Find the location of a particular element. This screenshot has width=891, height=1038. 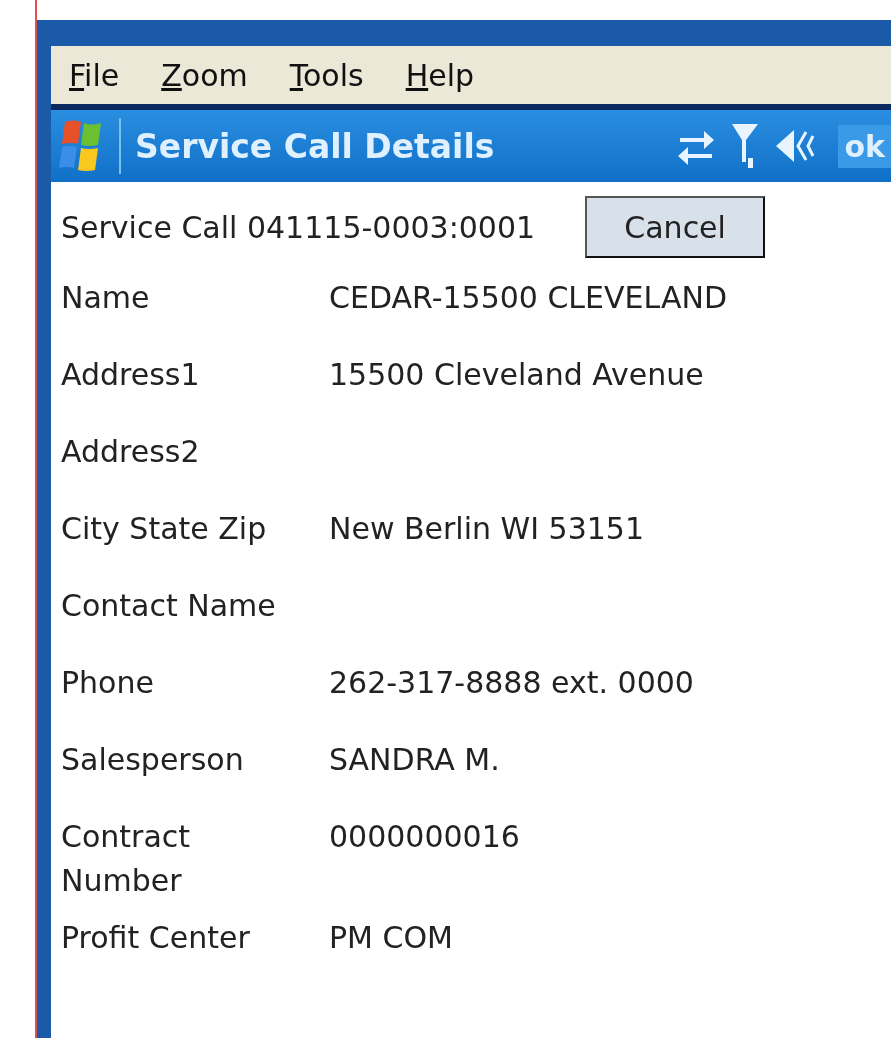

field-value: PM COM is located at coordinates (391, 938).